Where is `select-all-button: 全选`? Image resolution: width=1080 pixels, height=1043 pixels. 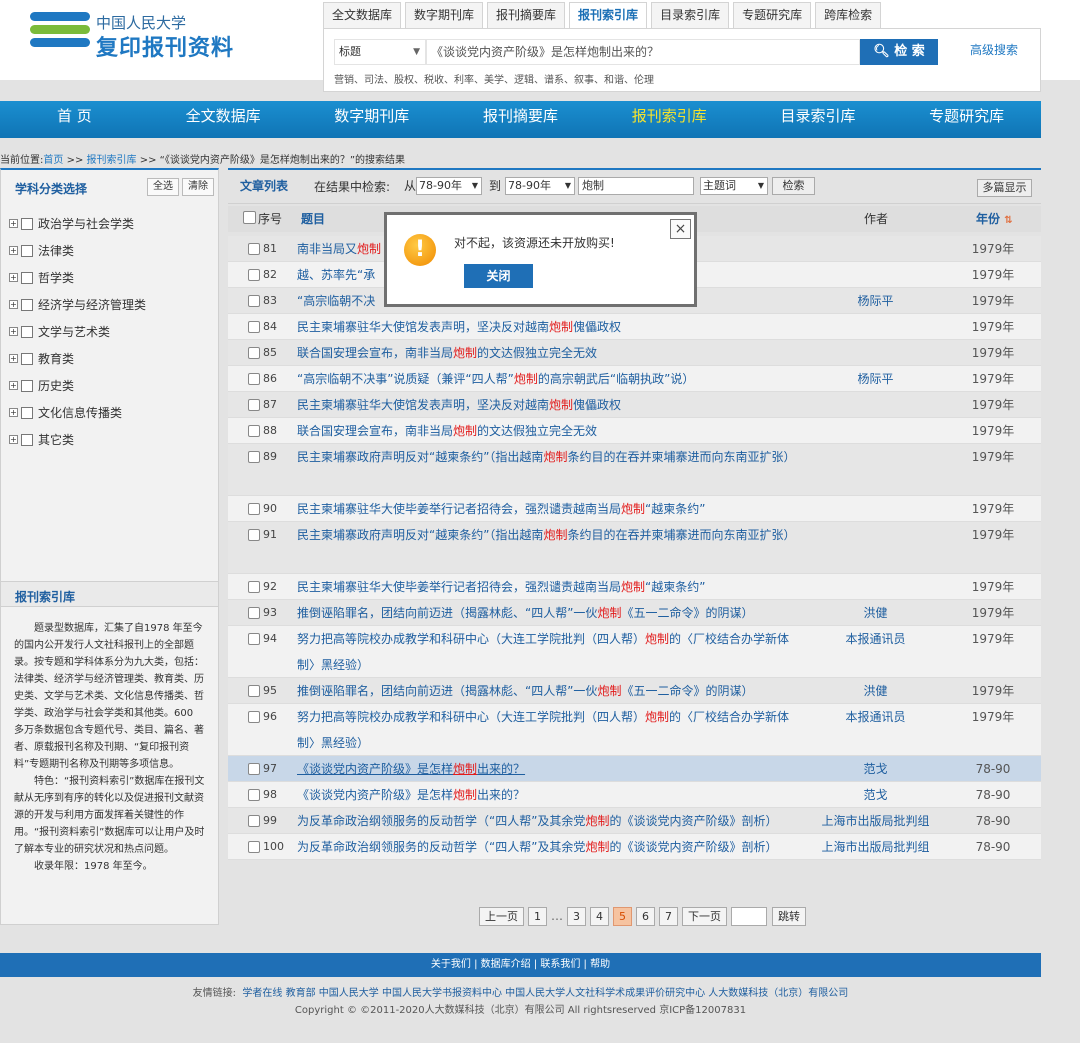
select-all-button: 全选 is located at coordinates (163, 187).